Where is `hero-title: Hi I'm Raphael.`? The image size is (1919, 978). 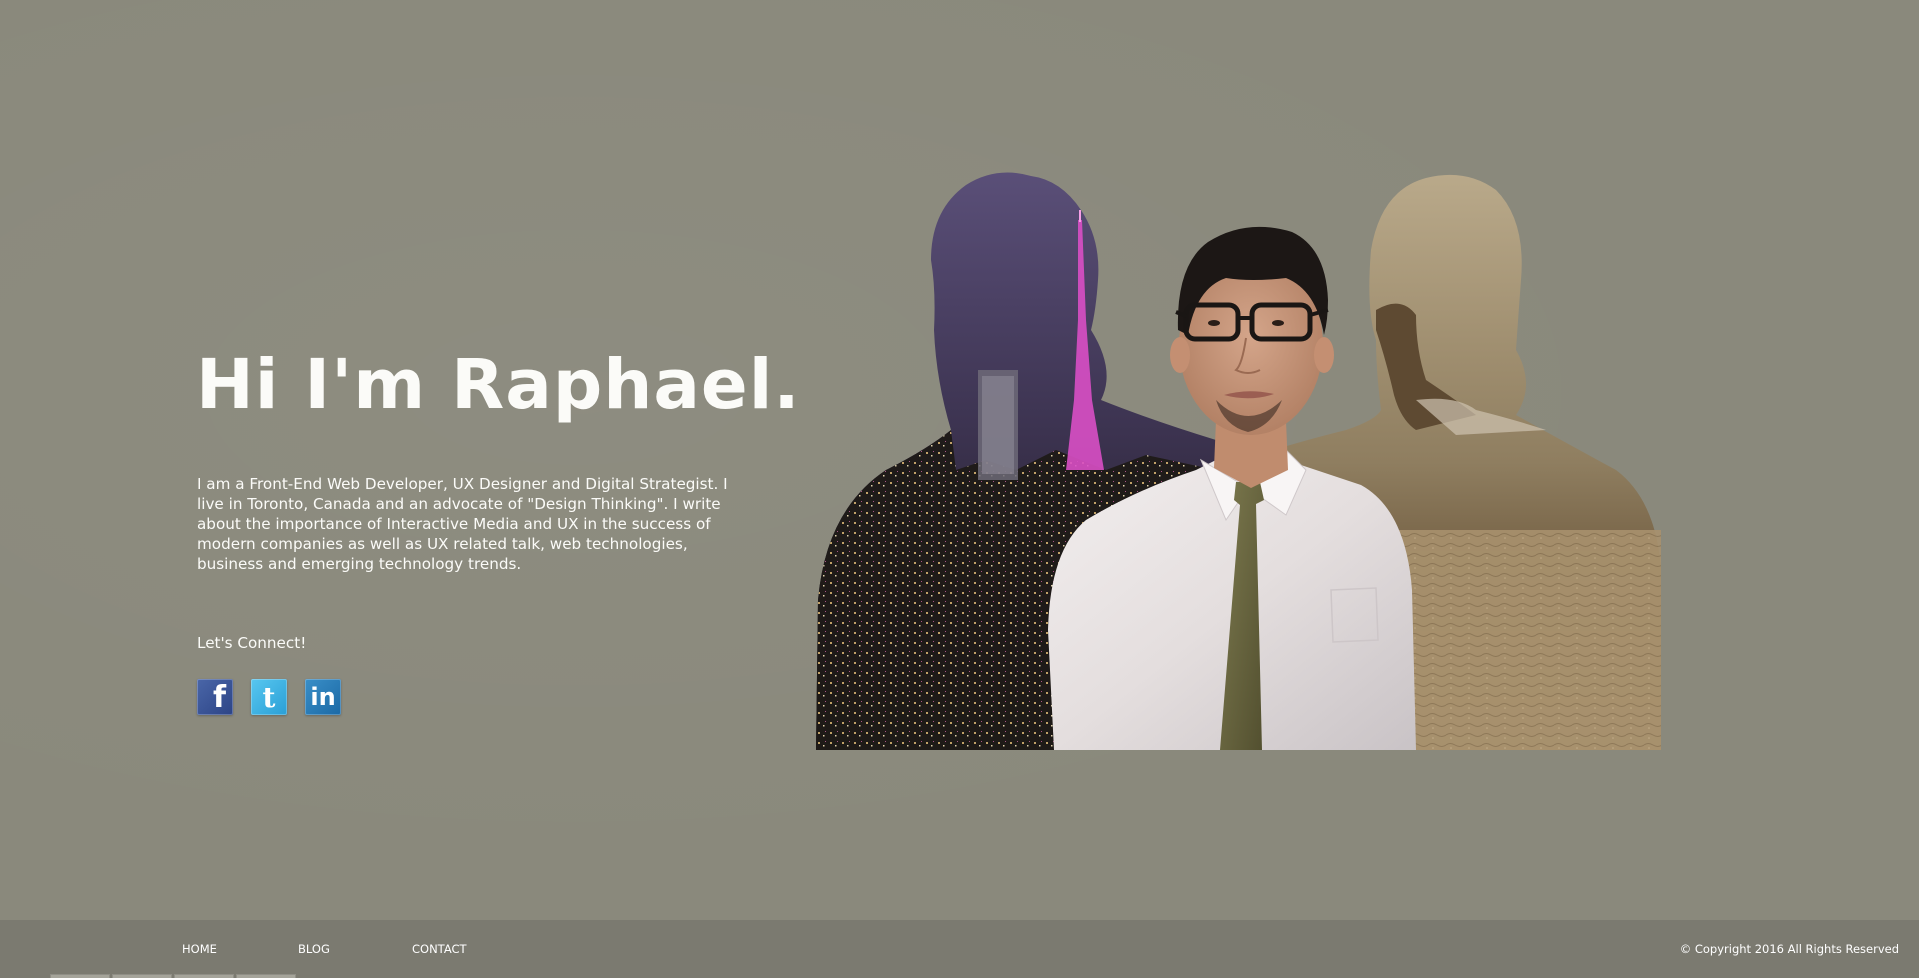 hero-title: Hi I'm Raphael. is located at coordinates (498, 385).